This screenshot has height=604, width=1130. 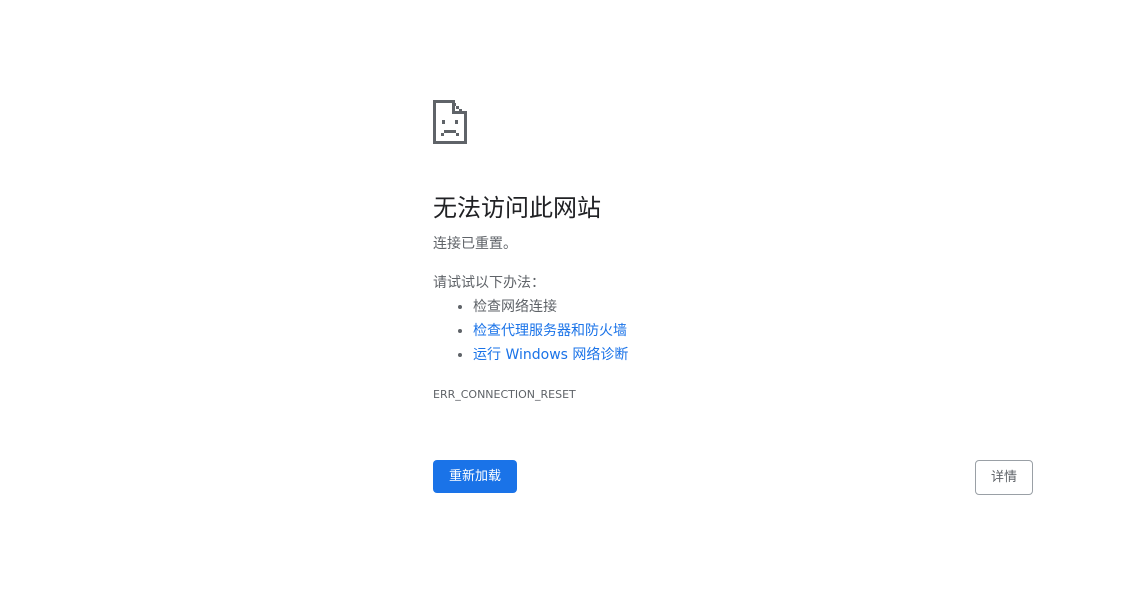 I want to click on button-row: 重新加载 详情, so click(x=733, y=477).